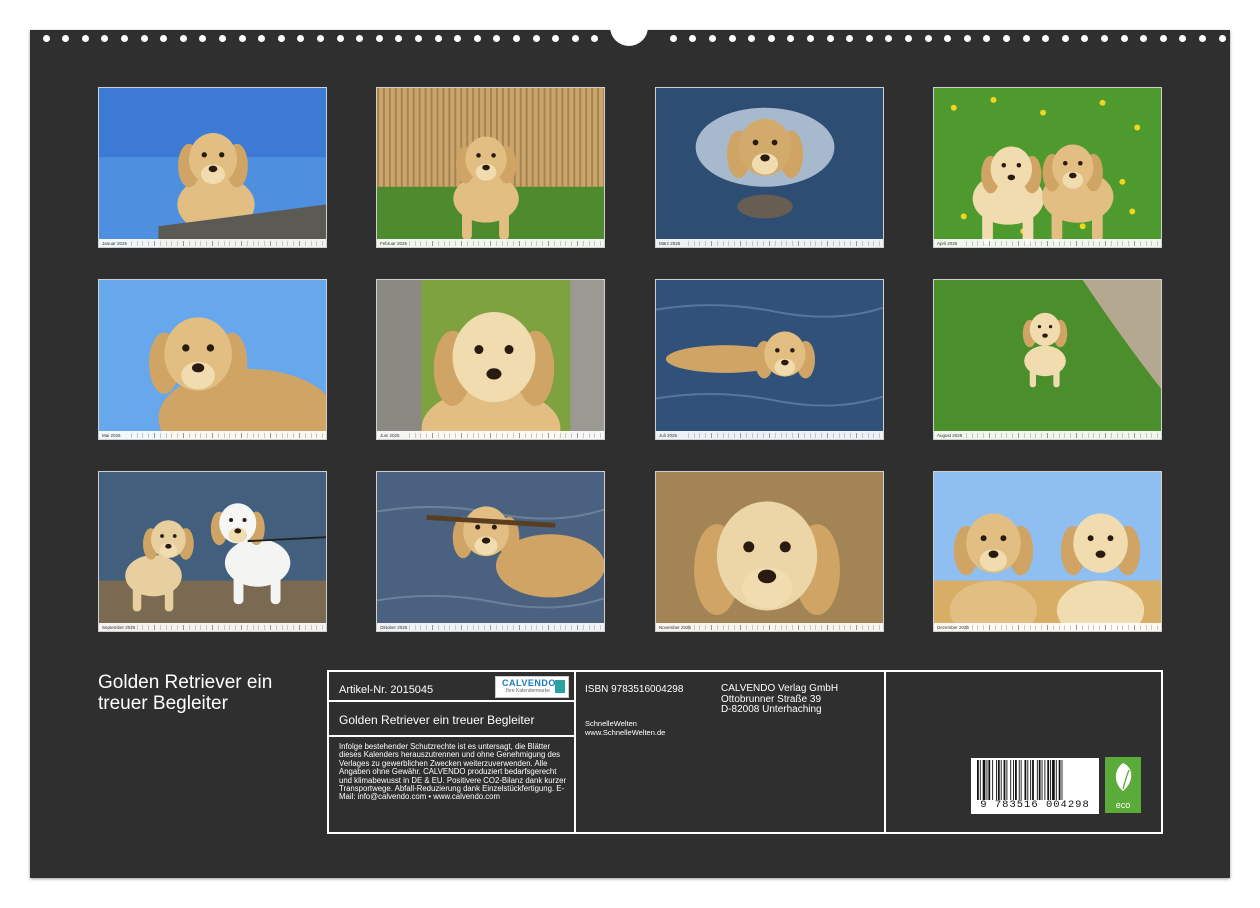 The image size is (1260, 908). I want to click on month-date-strip: November 2025, so click(769, 627).